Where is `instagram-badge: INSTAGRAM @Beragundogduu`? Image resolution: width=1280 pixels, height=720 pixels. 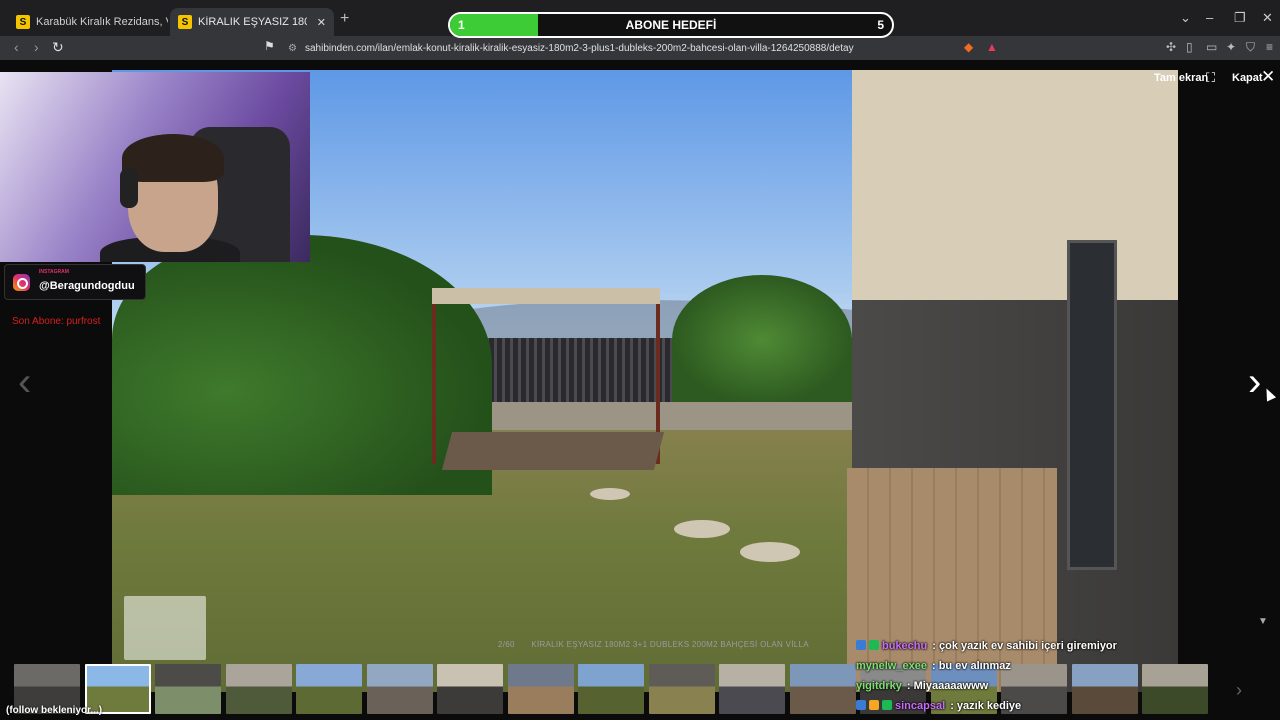 instagram-badge: INSTAGRAM @Beragundogduu is located at coordinates (75, 282).